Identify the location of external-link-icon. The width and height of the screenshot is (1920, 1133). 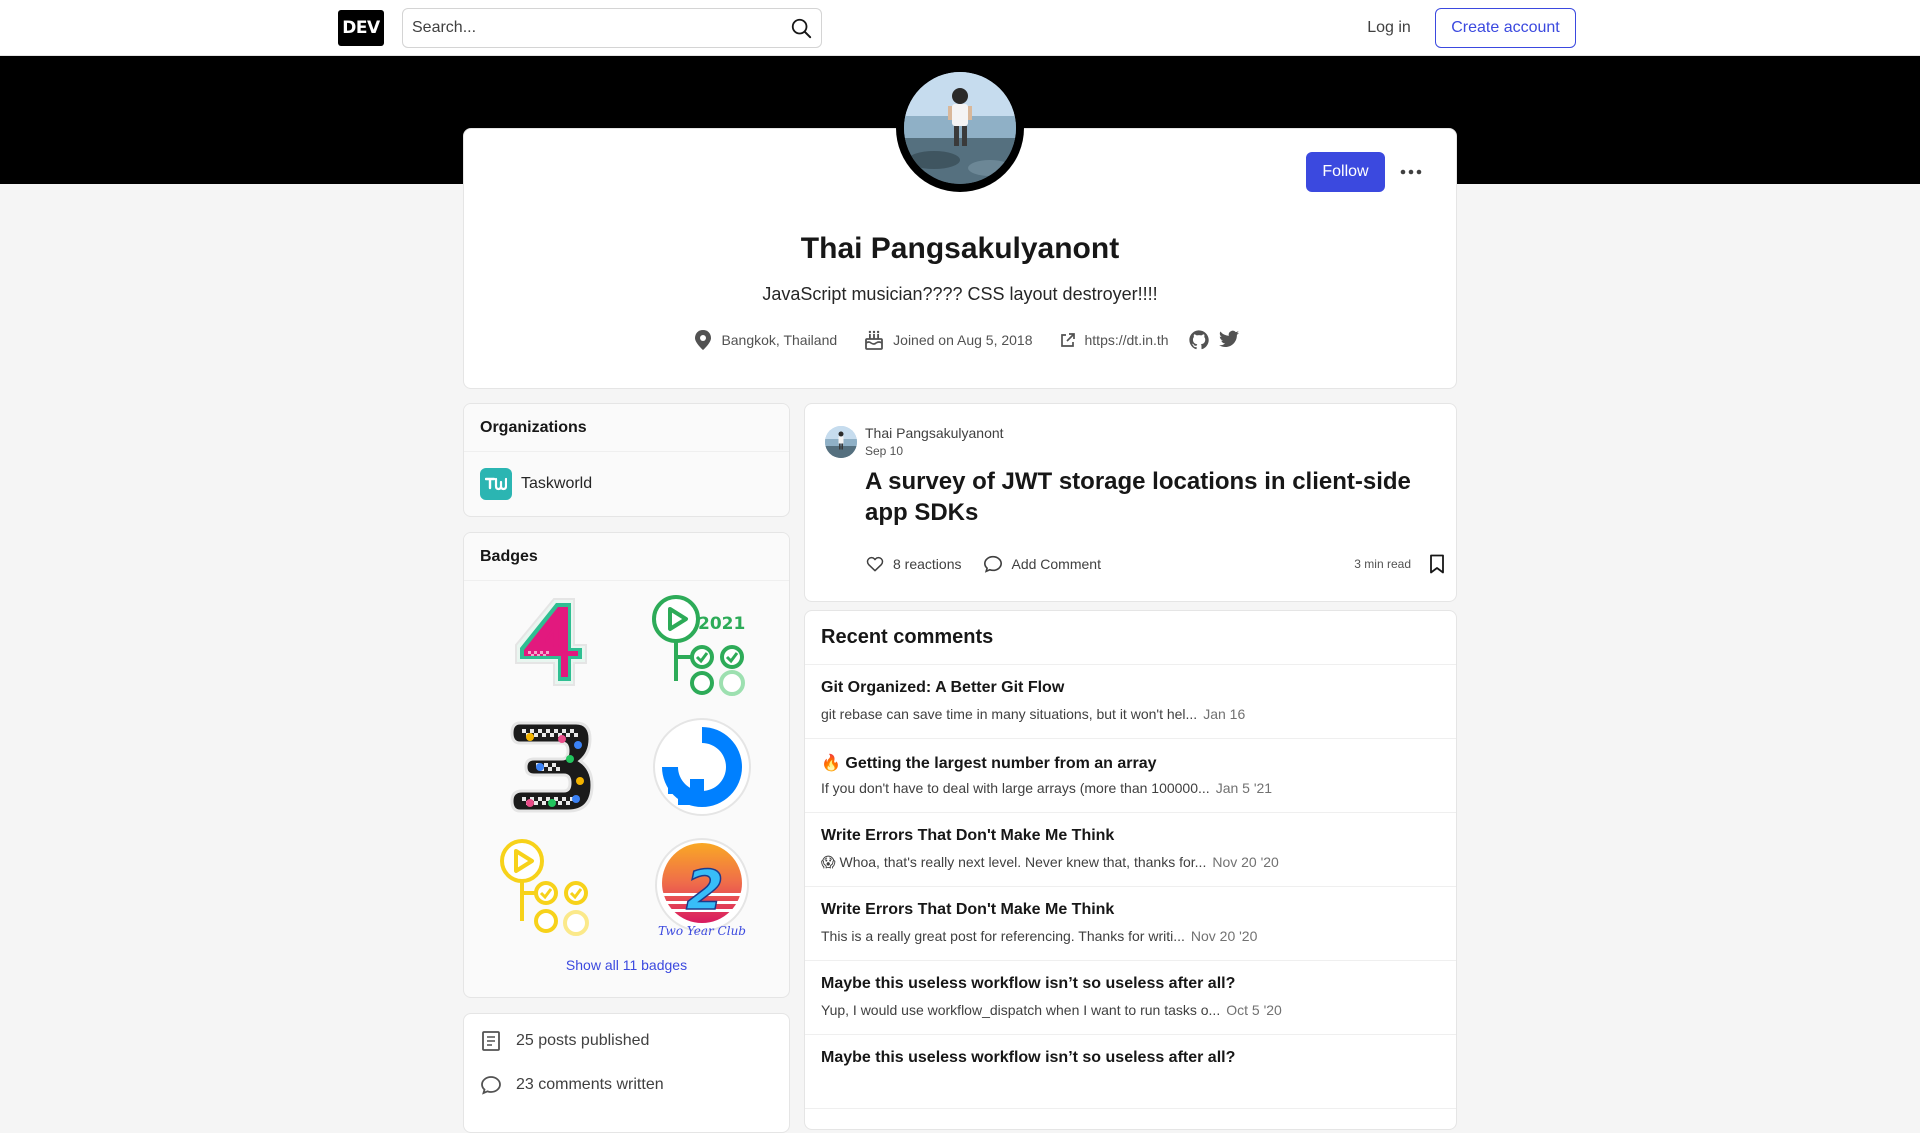
(1072, 340).